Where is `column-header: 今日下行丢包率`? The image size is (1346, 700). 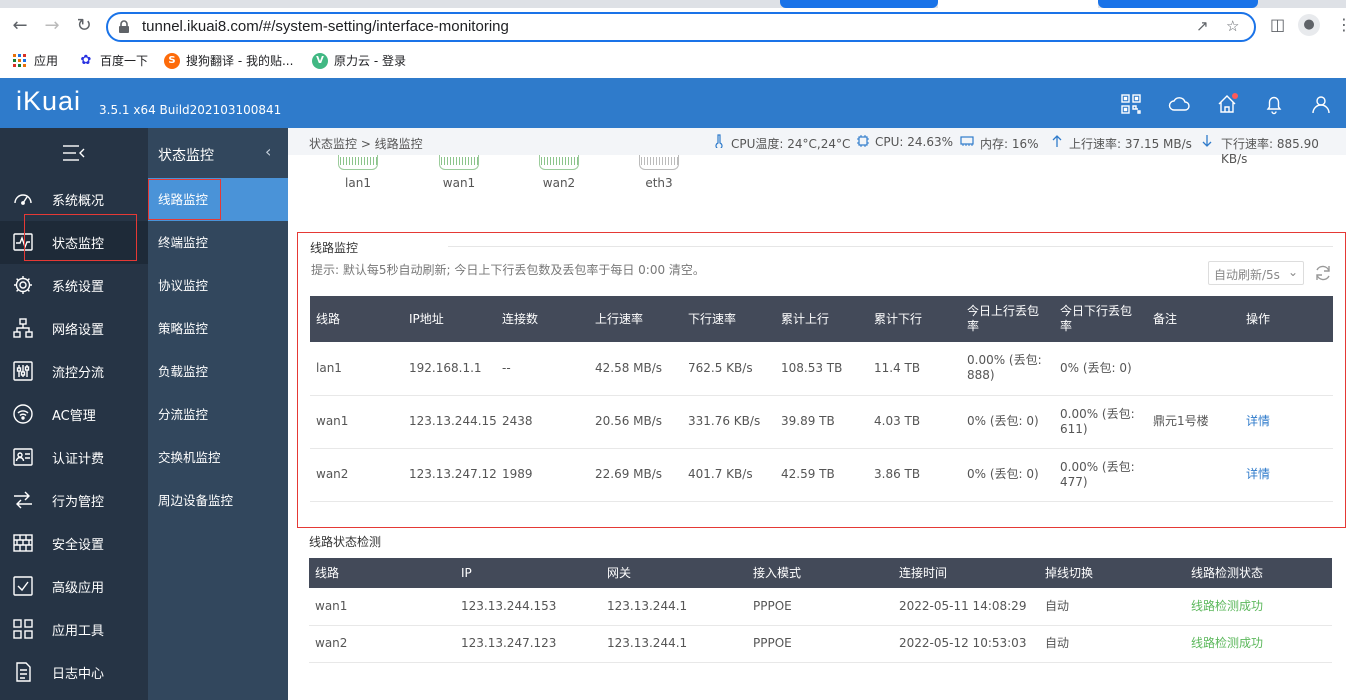
column-header: 今日下行丢包率 is located at coordinates (1100, 319).